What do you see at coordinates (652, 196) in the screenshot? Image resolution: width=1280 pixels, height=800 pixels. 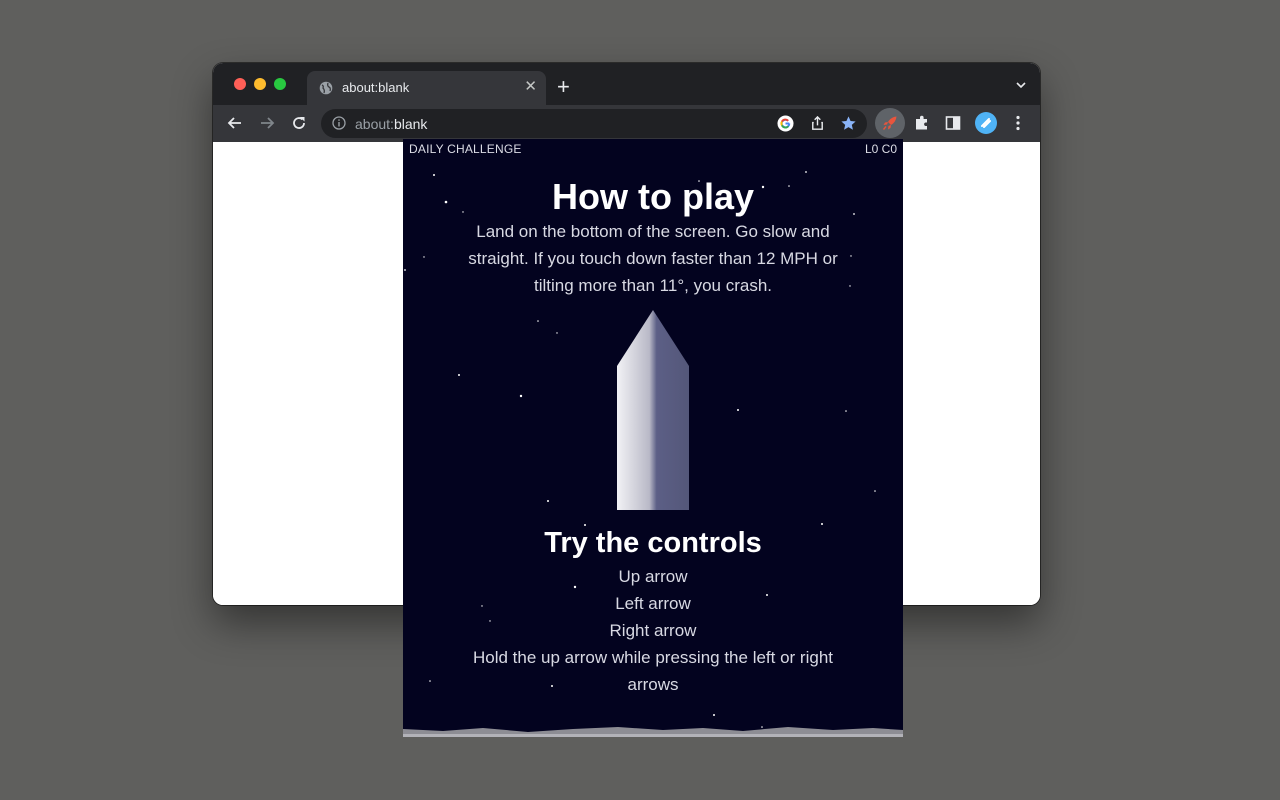 I see `page-title: How to play` at bounding box center [652, 196].